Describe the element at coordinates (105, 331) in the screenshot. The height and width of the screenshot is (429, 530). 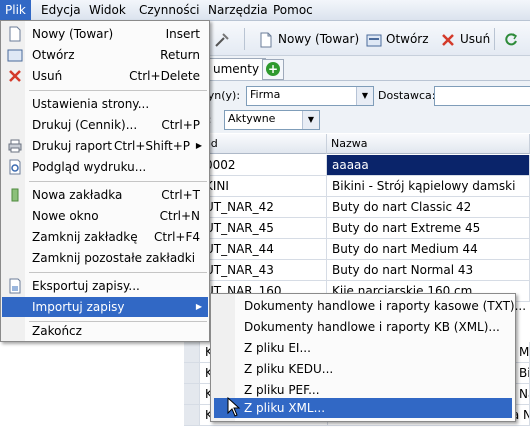
I see `menu-item-exit: Zakończ` at that location.